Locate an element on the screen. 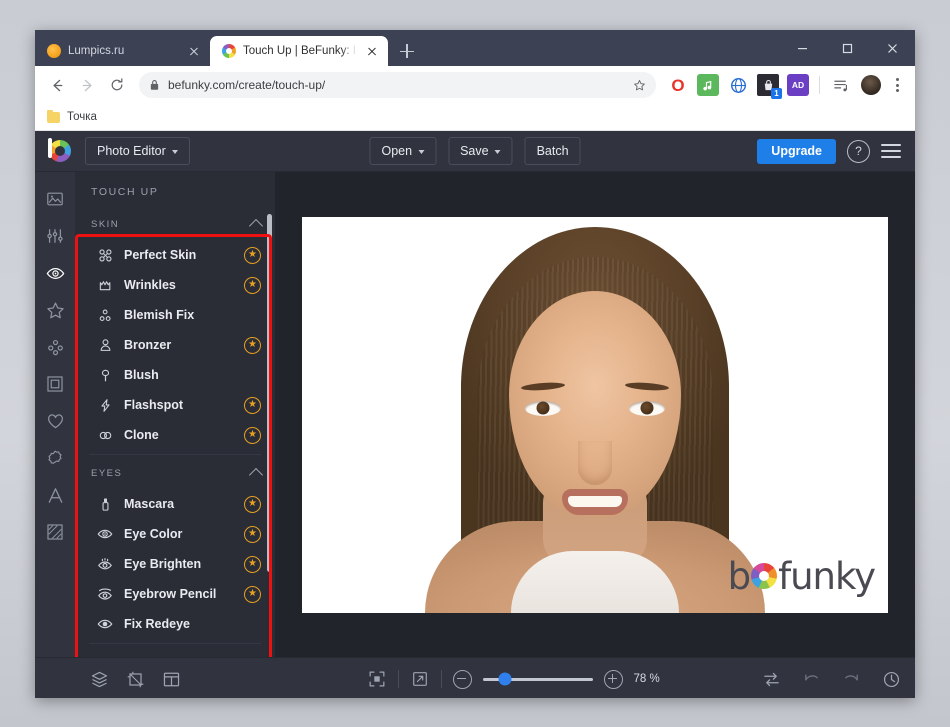 This screenshot has width=950, height=727. address-bar: befunky.com/create/touch-up/ is located at coordinates (397, 85).